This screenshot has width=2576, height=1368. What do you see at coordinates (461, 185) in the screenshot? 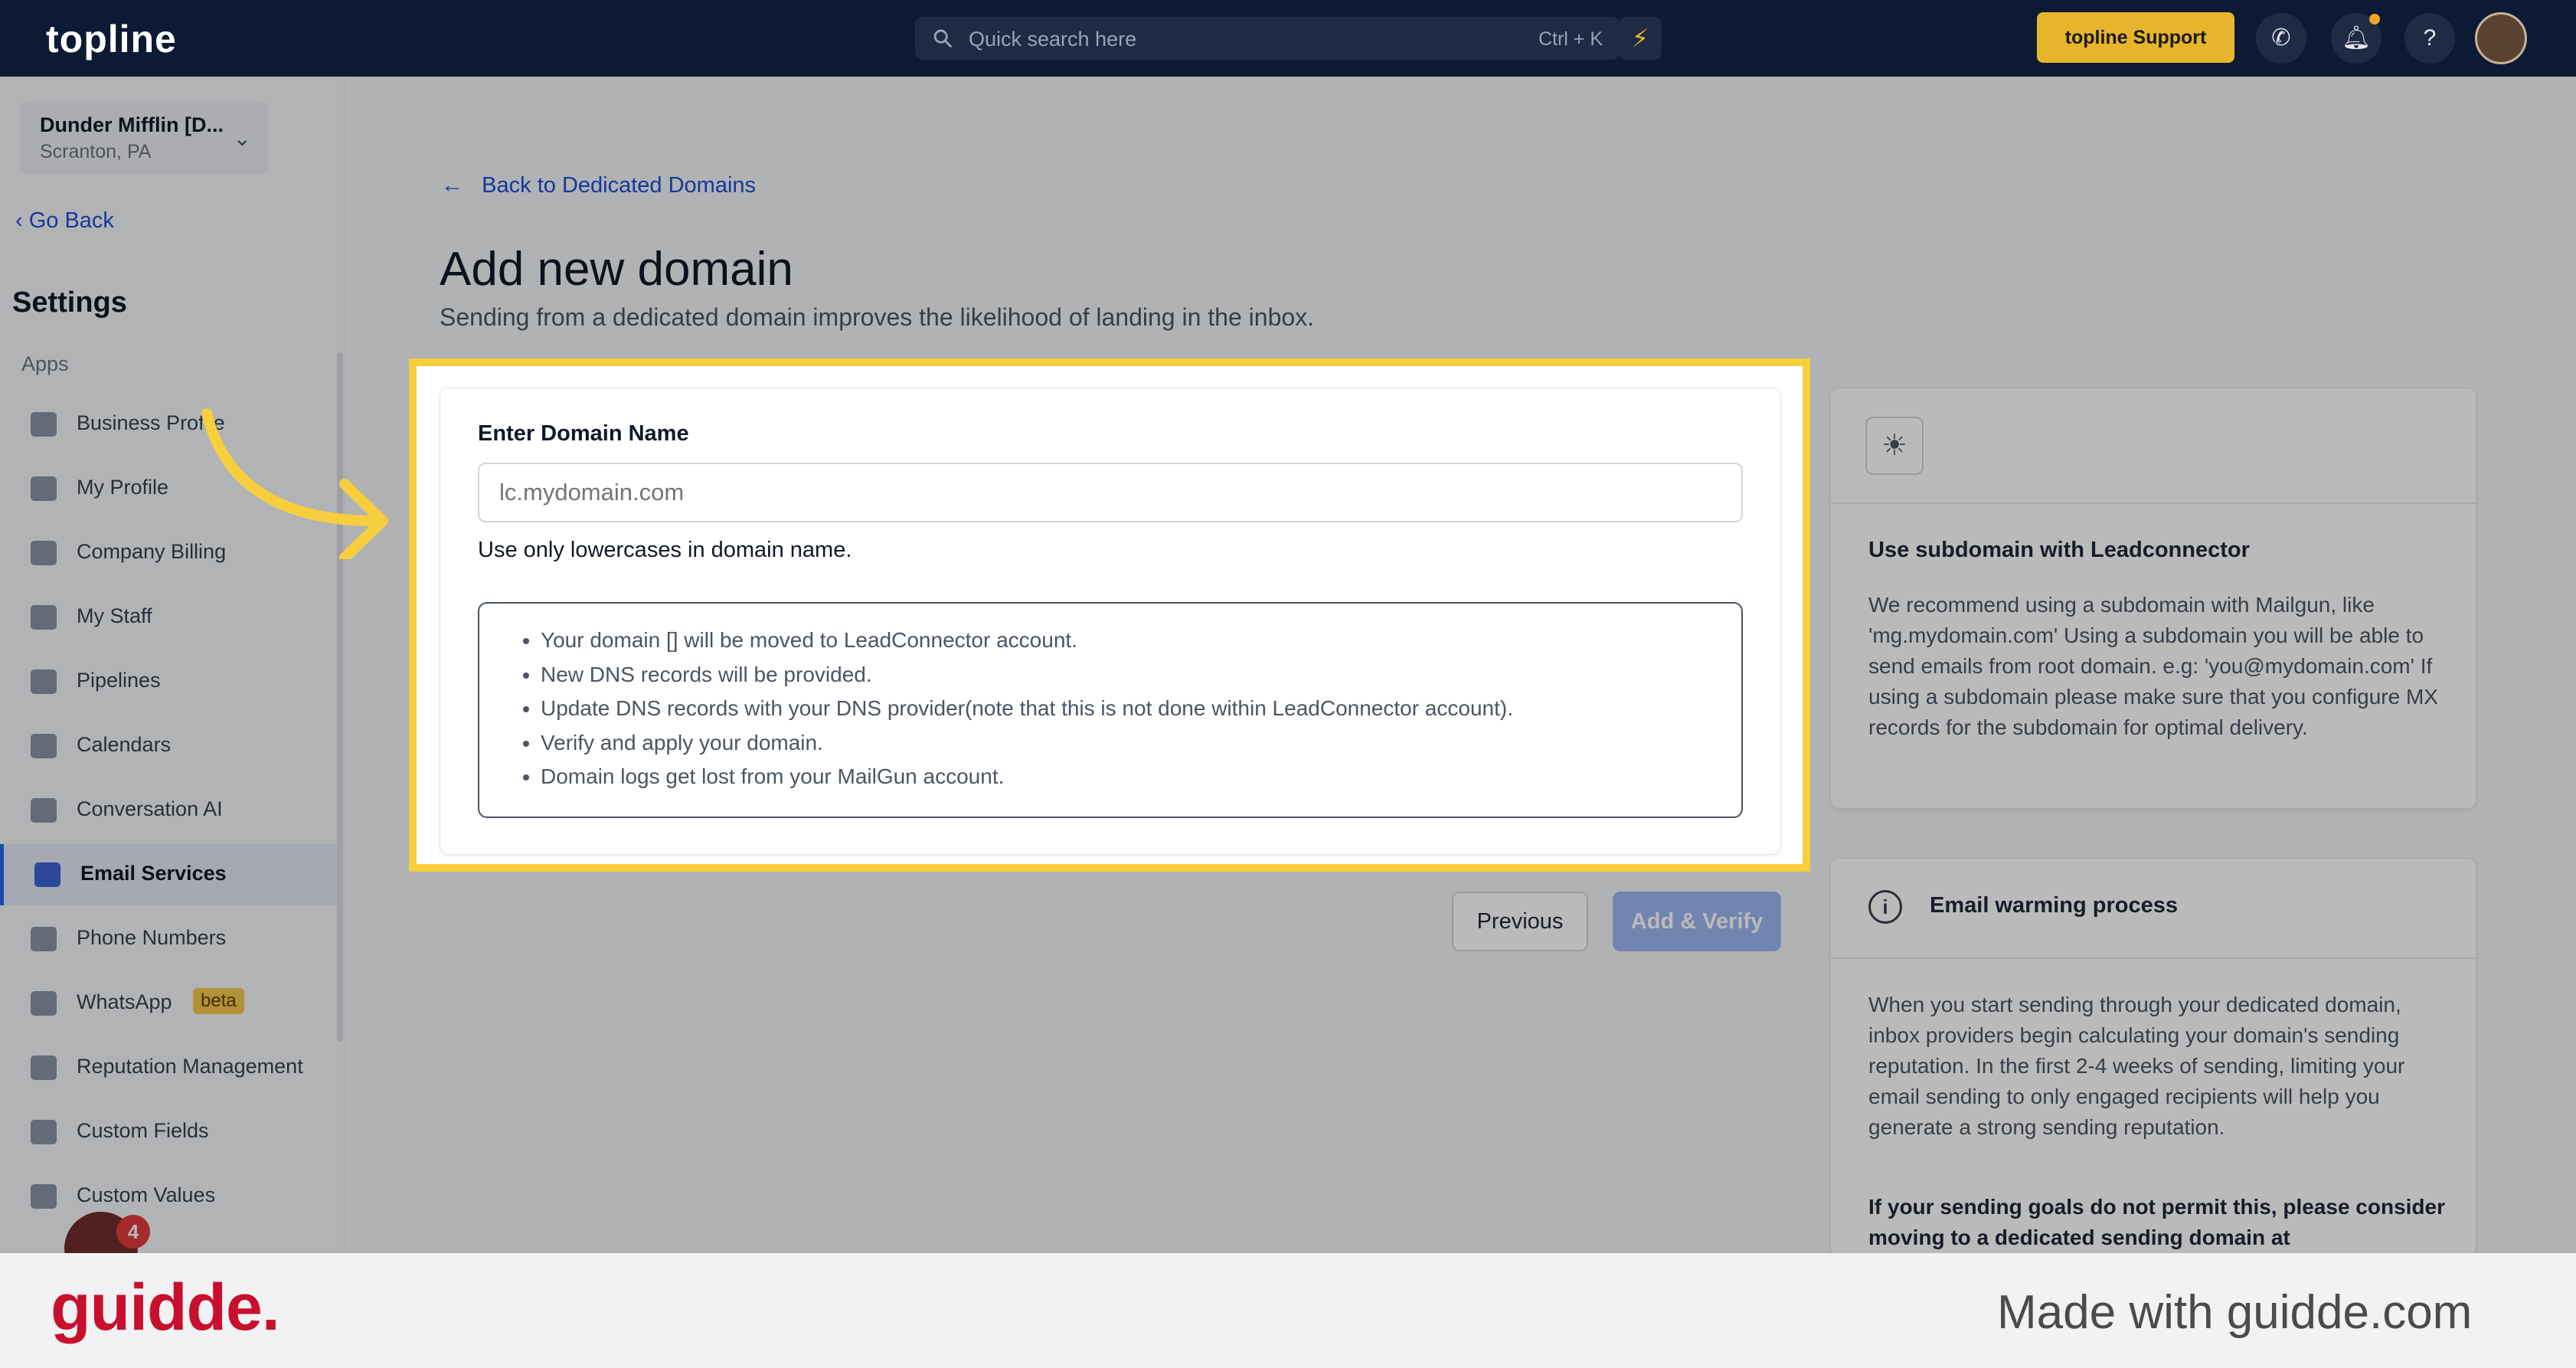
I see `arrow-left-icon: ←` at bounding box center [461, 185].